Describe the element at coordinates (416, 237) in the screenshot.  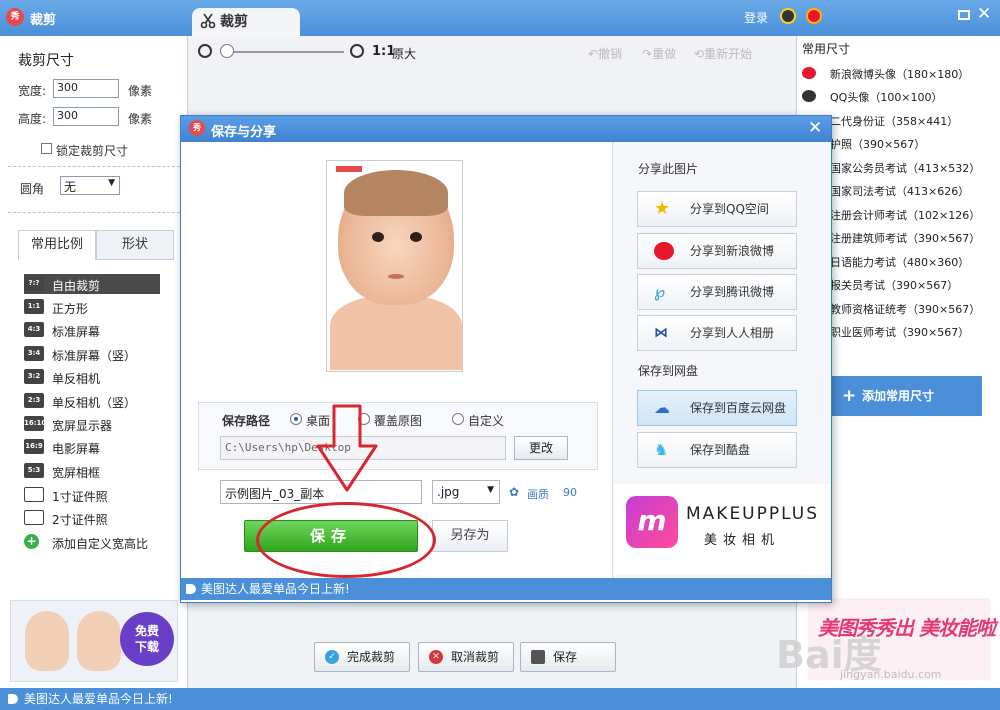
I see `baby-photo-eye` at that location.